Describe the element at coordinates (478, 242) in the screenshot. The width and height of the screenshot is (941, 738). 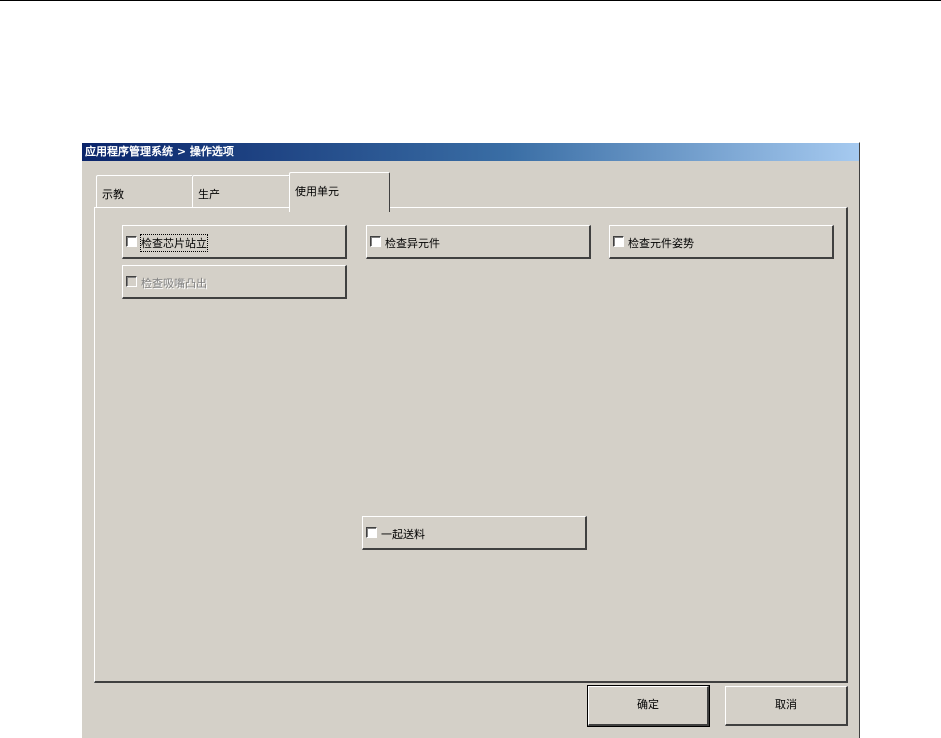
I see `check-odd-component-checkbox: 检查异元件` at that location.